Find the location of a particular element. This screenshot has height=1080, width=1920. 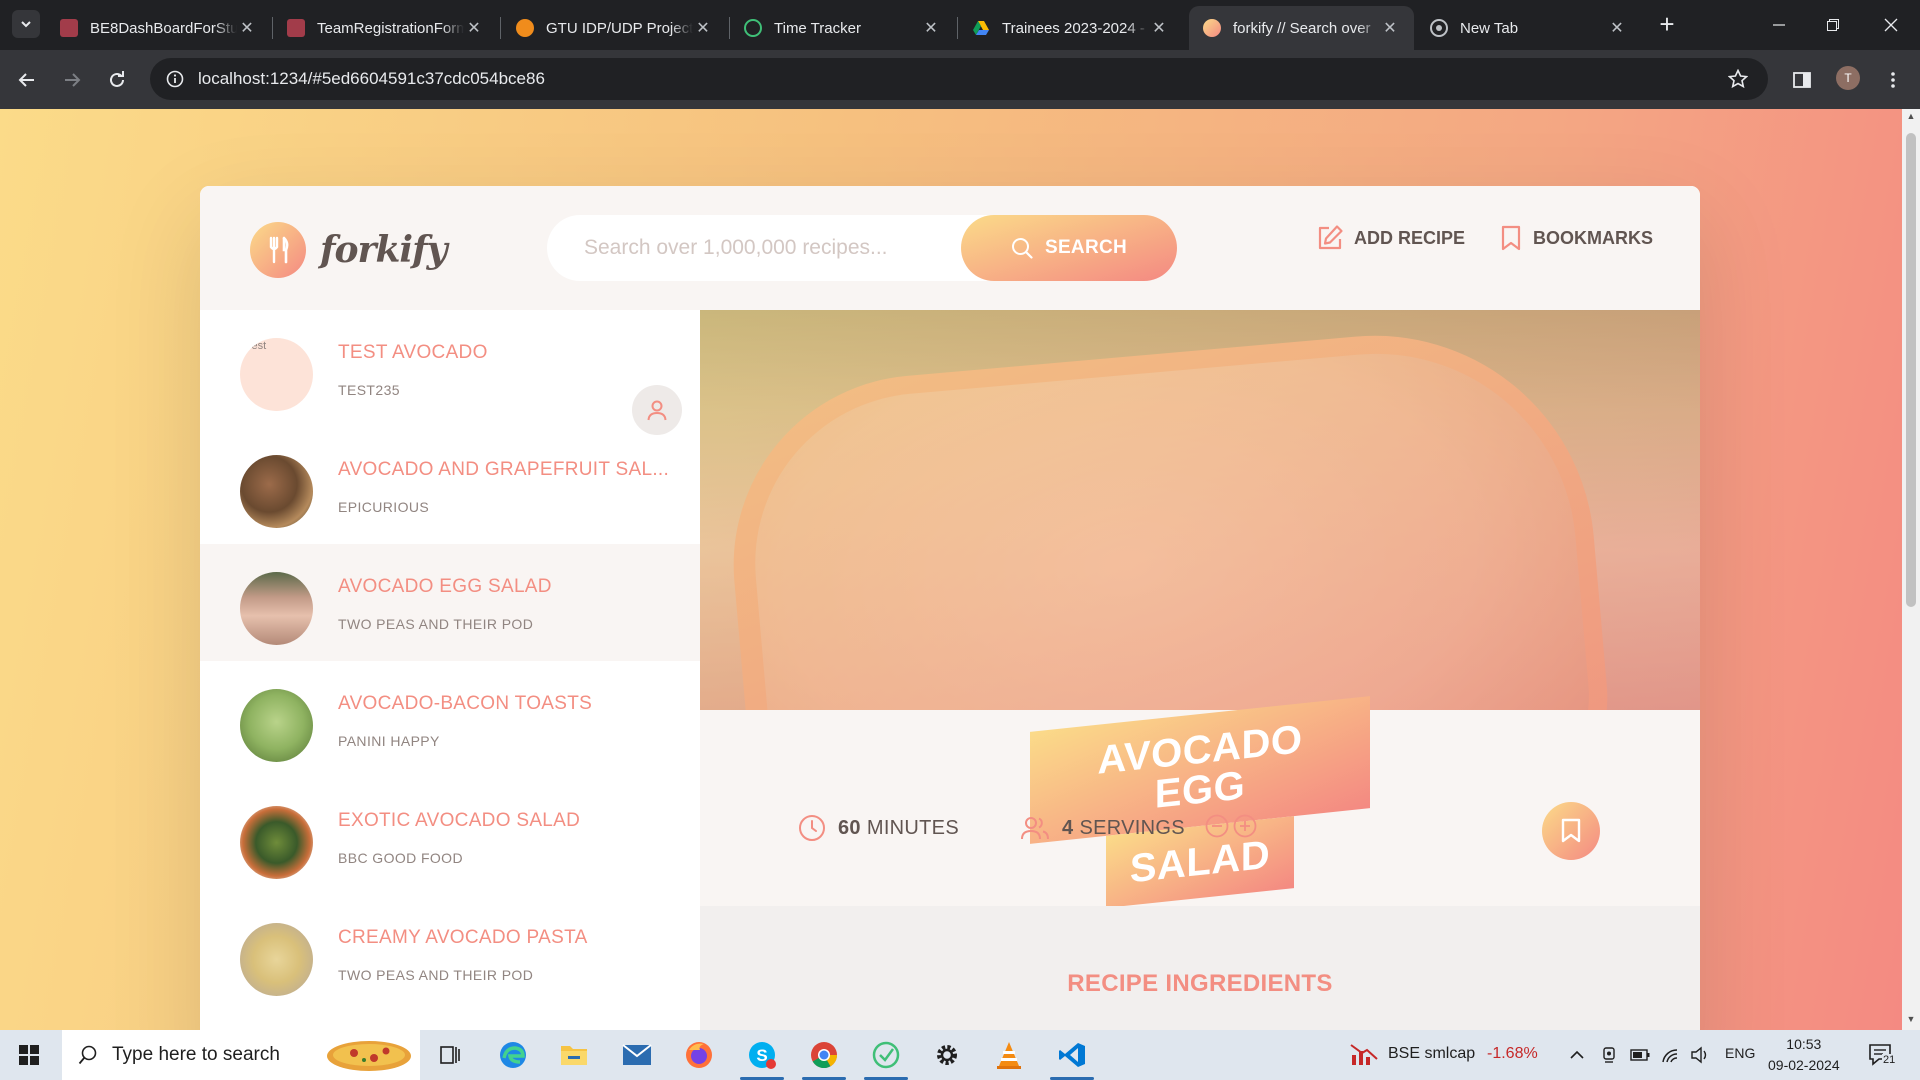

restore-button is located at coordinates (1833, 25).